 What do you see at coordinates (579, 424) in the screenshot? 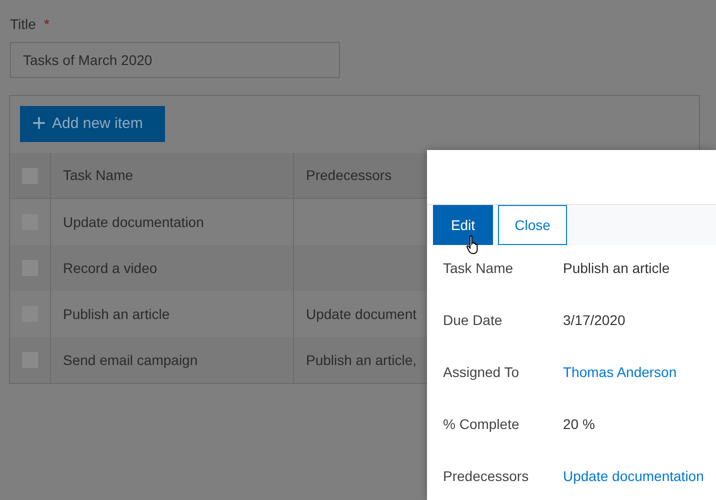
I see `field-value: 20 %` at bounding box center [579, 424].